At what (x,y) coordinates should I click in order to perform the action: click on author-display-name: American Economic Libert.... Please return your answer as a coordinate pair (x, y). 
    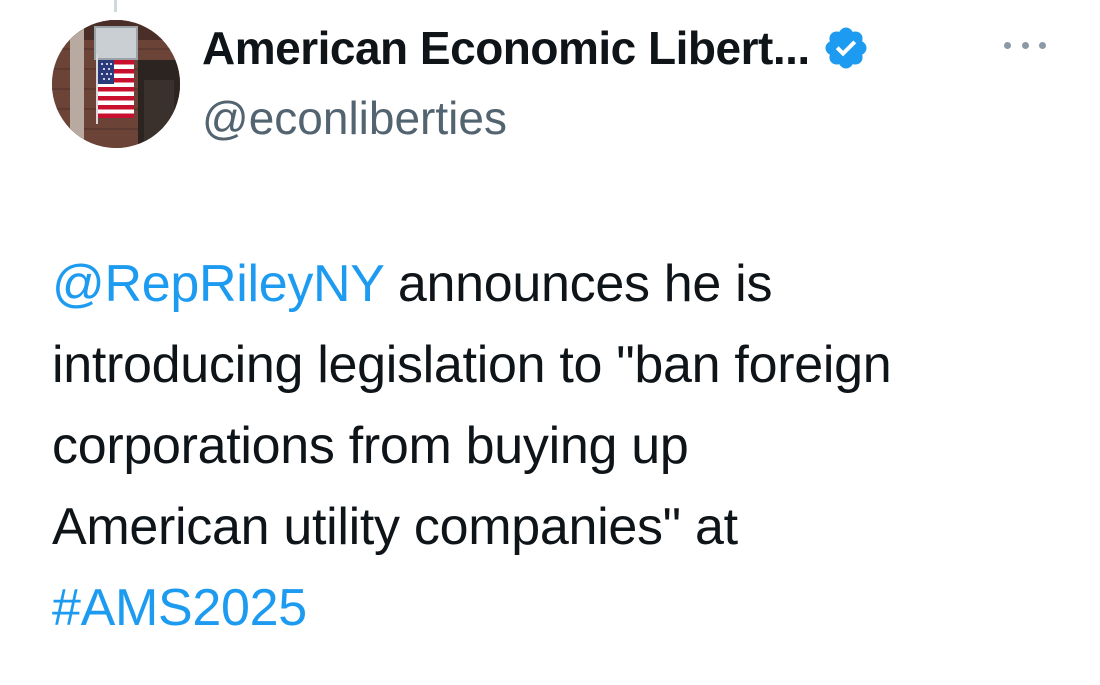
    Looking at the image, I should click on (506, 48).